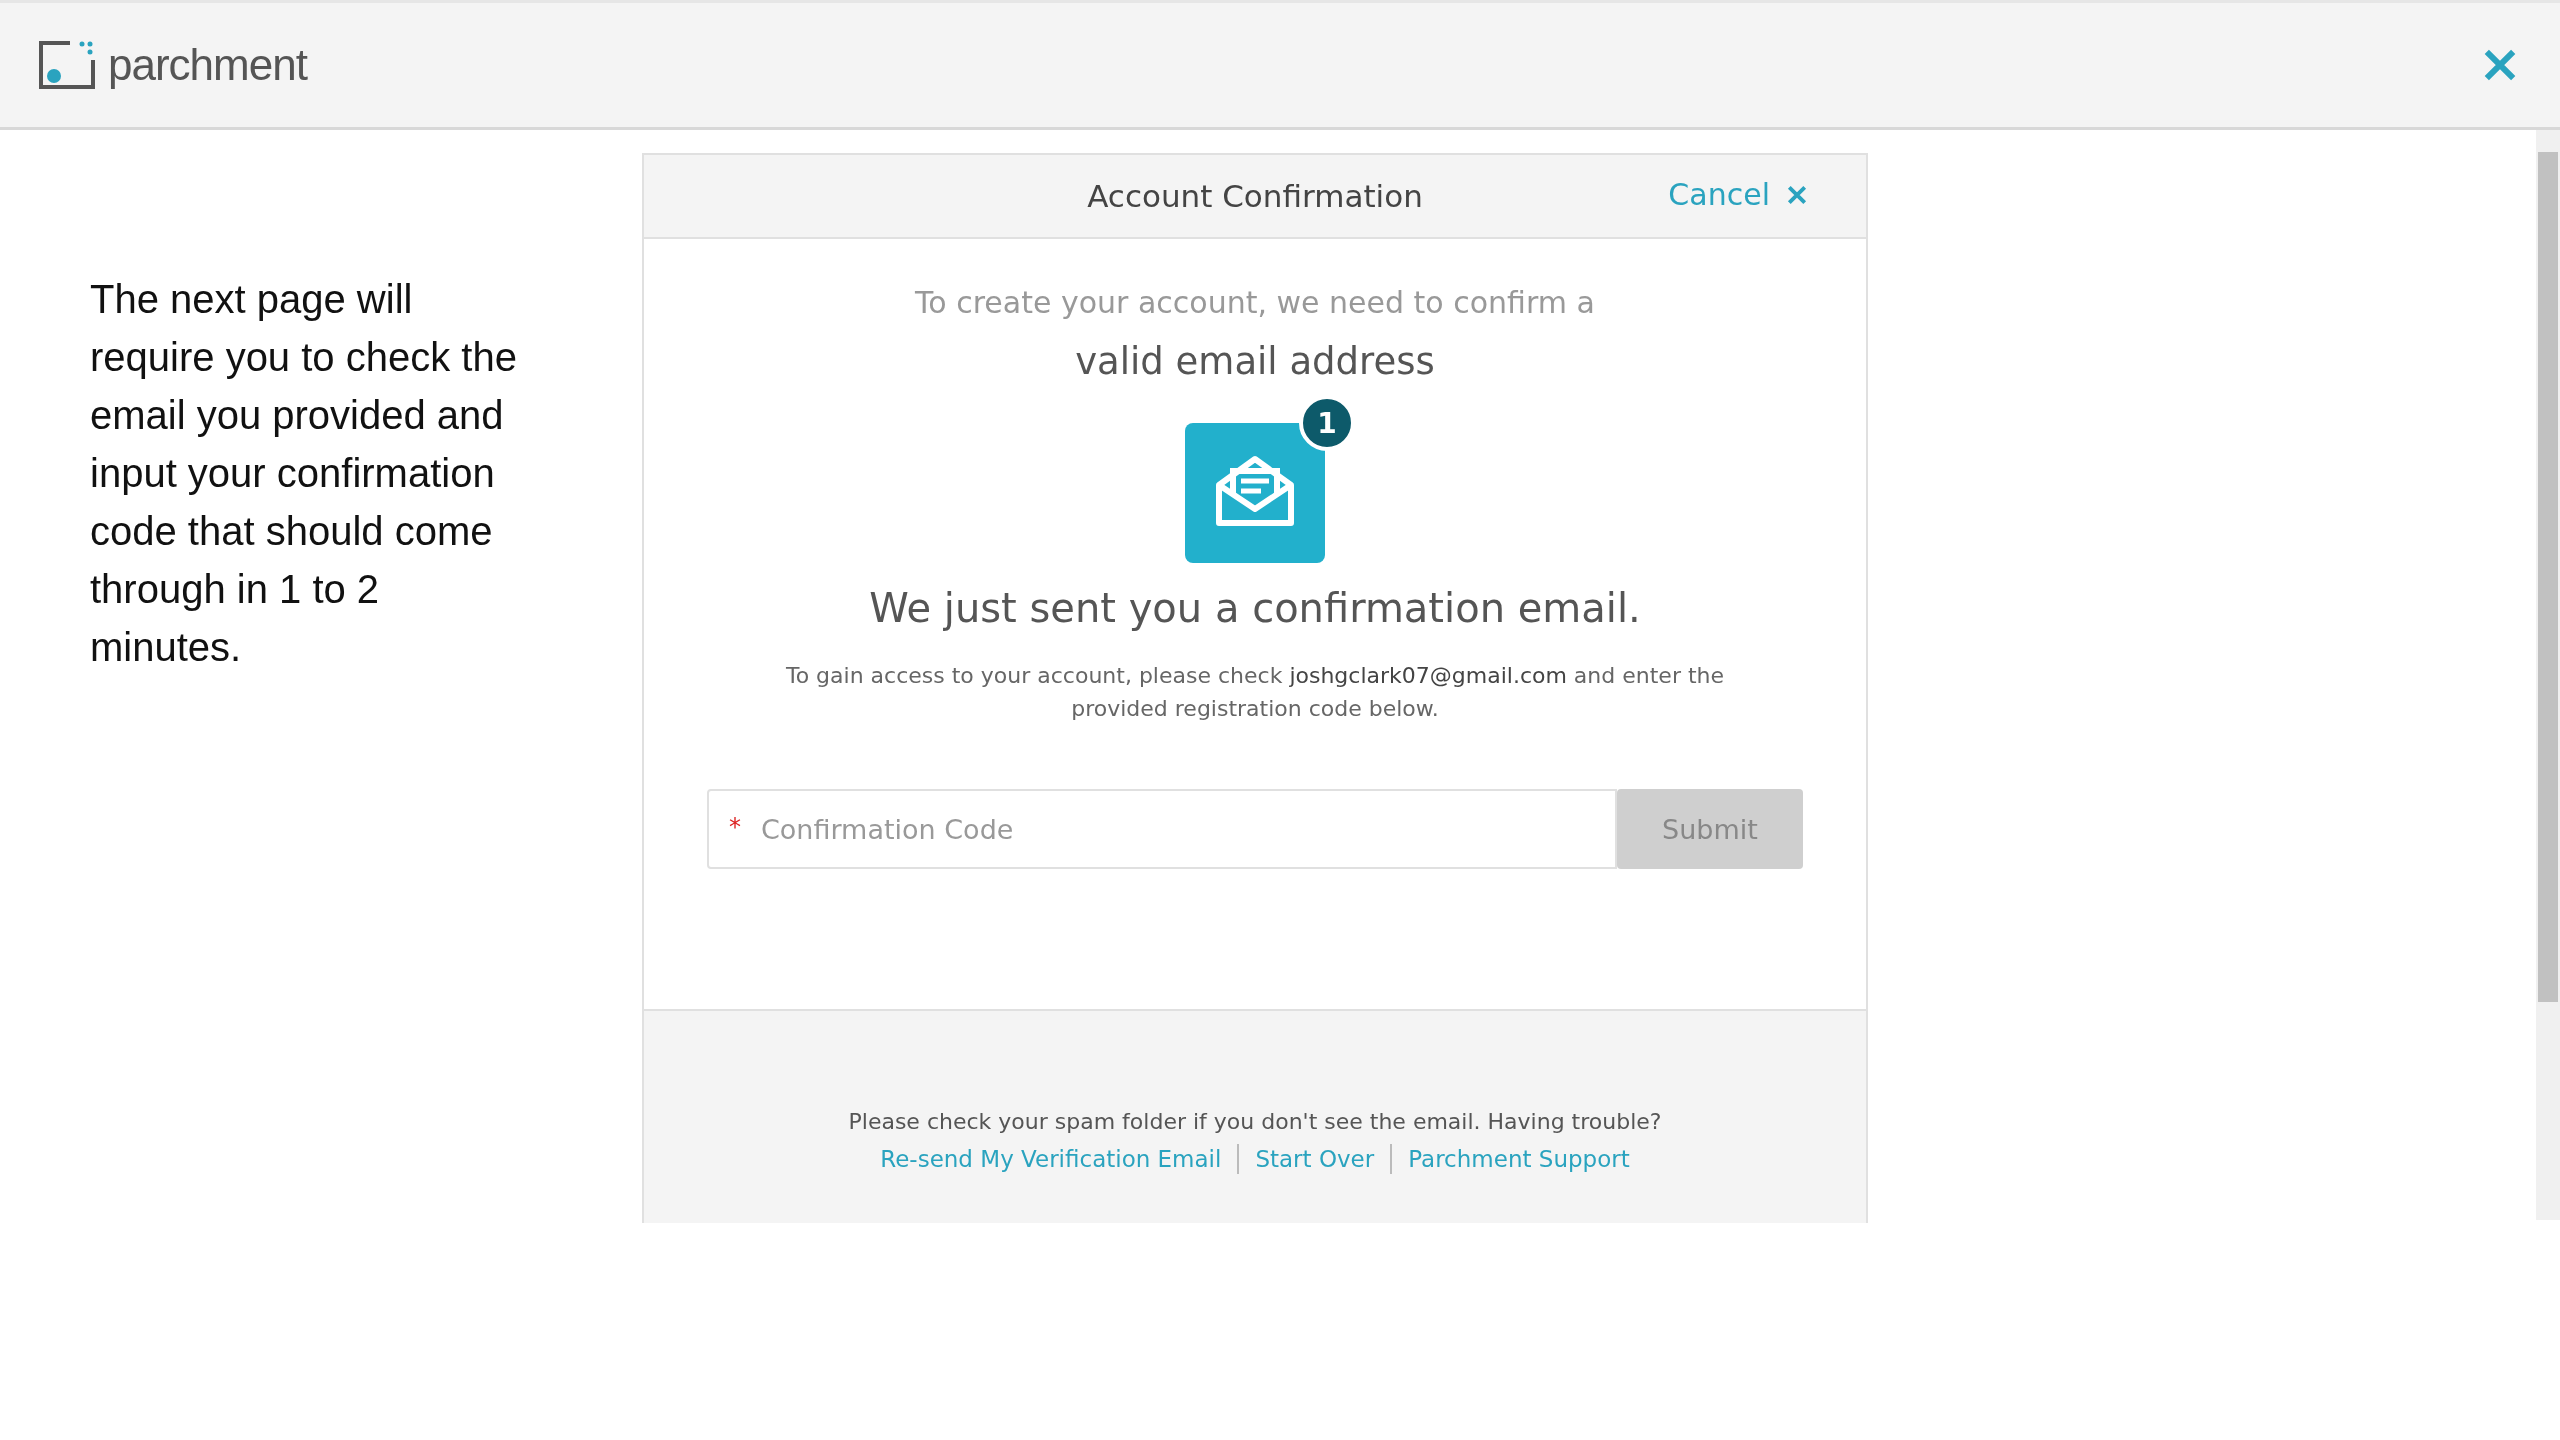 This screenshot has width=2560, height=1440. I want to click on instruction-text: The next page will require you to check the email you provided and input your confirmation code that should come through in 1 to 2 minutes., so click(304, 473).